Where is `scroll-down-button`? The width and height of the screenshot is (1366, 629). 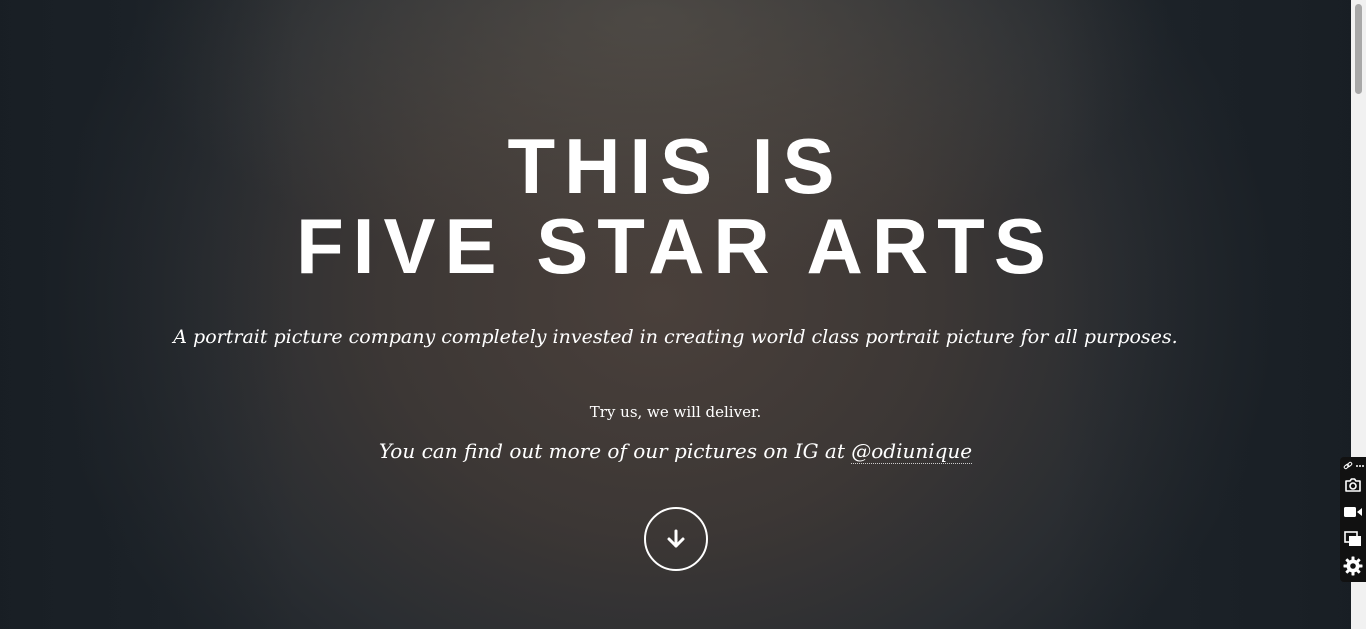 scroll-down-button is located at coordinates (676, 539).